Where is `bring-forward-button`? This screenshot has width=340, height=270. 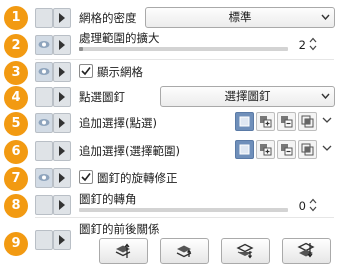
bring-forward-button is located at coordinates (184, 251).